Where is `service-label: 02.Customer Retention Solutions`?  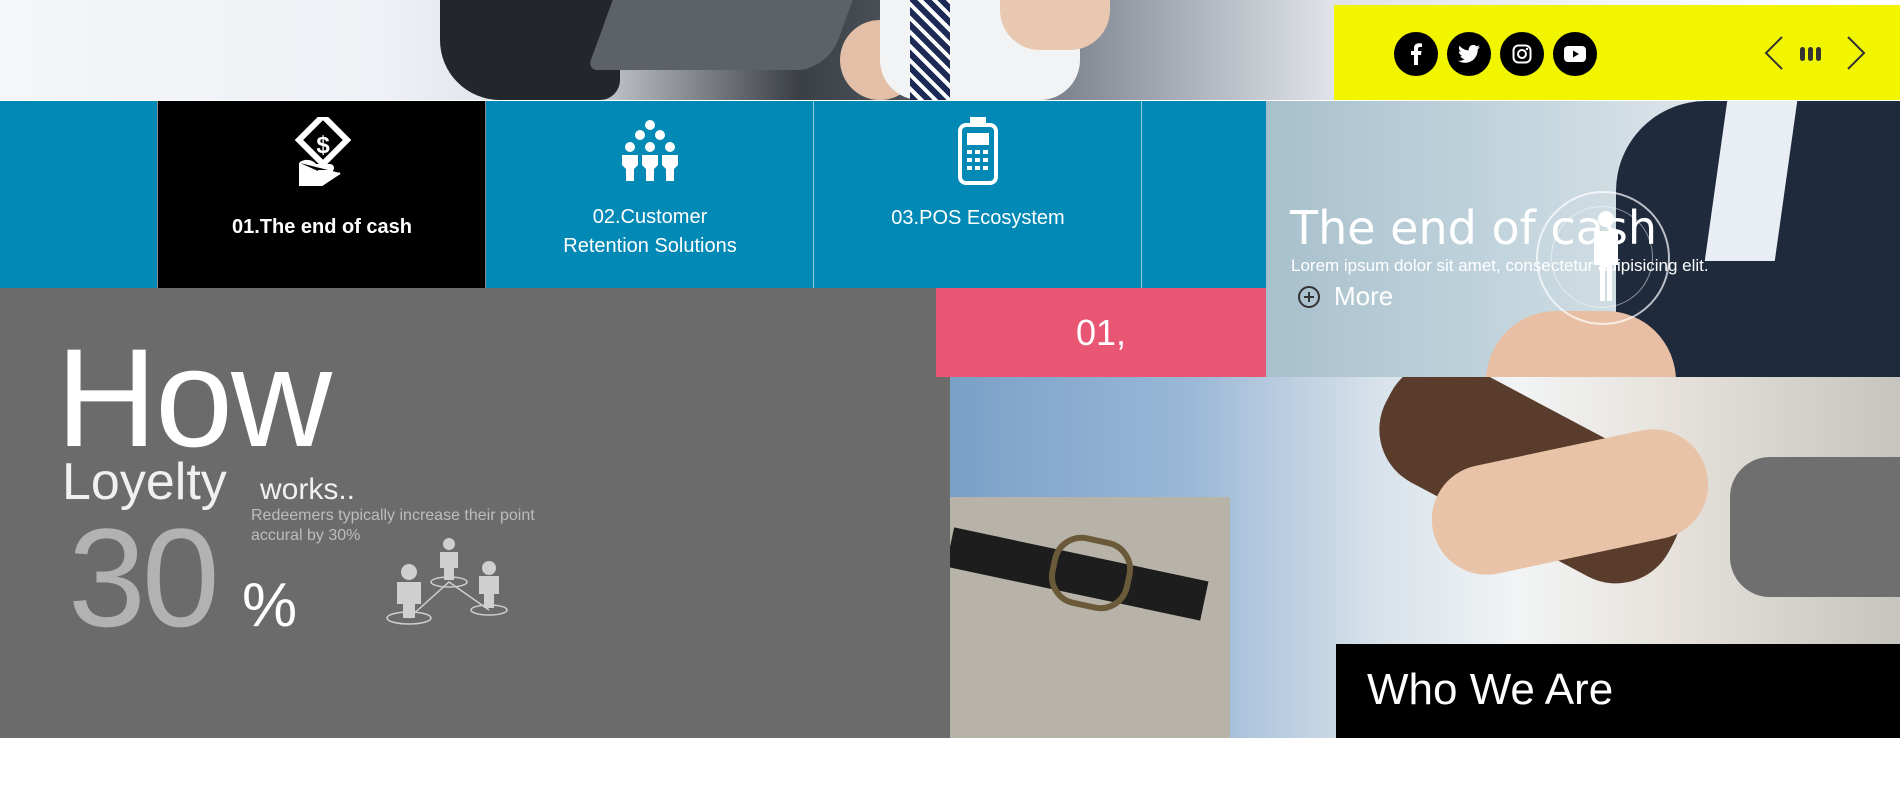
service-label: 02.Customer Retention Solutions is located at coordinates (650, 231).